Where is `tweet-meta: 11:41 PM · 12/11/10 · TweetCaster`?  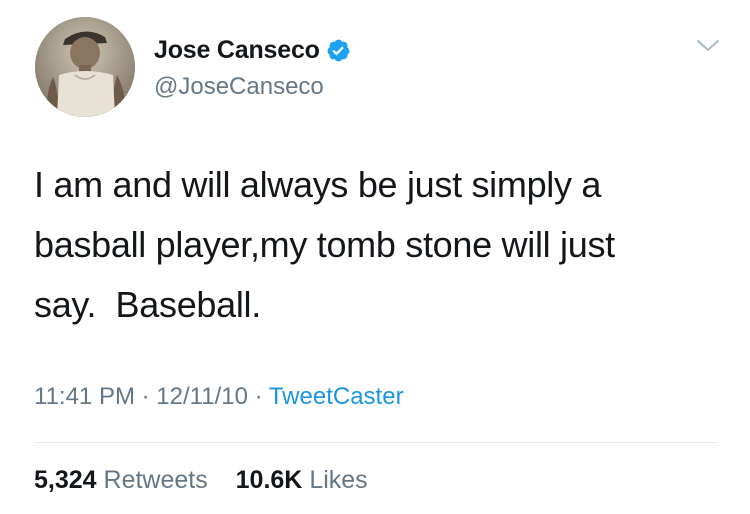
tweet-meta: 11:41 PM · 12/11/10 · TweetCaster is located at coordinates (219, 397).